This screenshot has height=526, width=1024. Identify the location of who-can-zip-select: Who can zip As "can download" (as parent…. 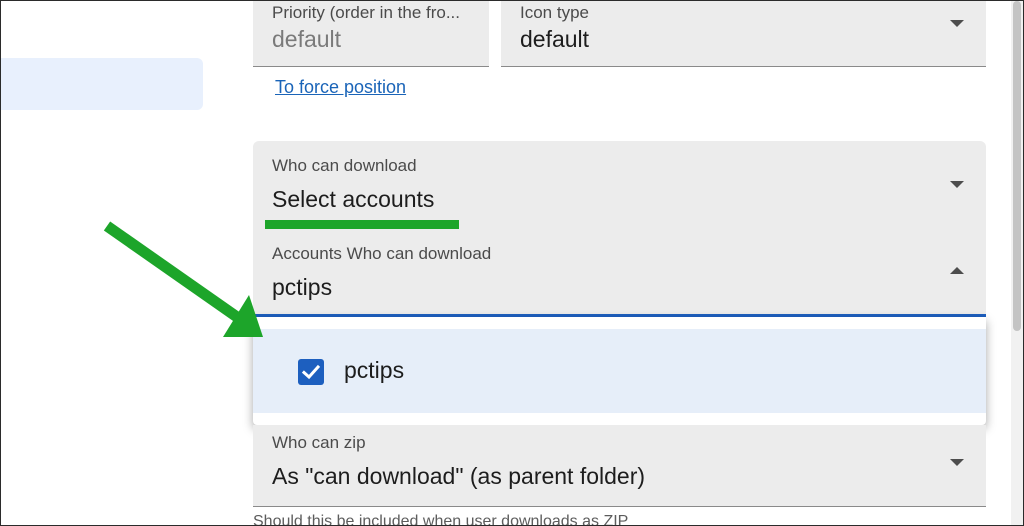
(619, 466).